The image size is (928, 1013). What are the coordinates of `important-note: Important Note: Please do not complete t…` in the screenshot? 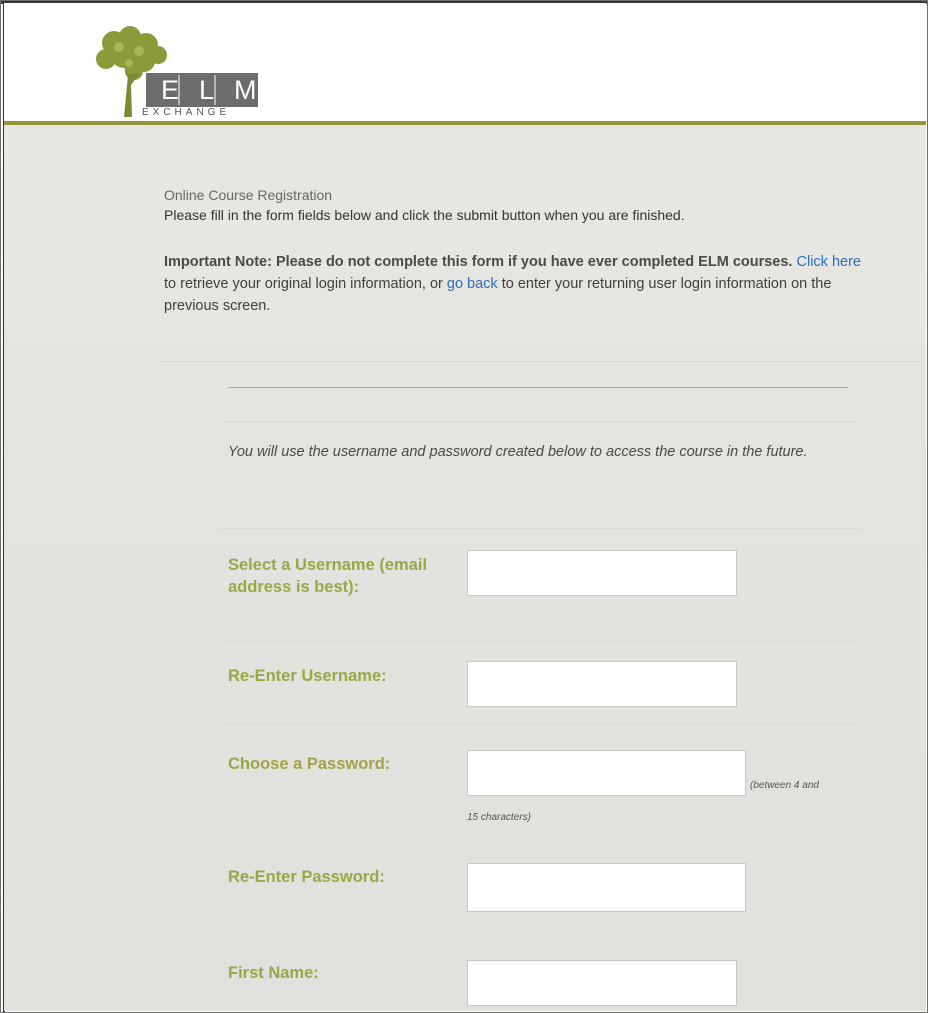 It's located at (514, 284).